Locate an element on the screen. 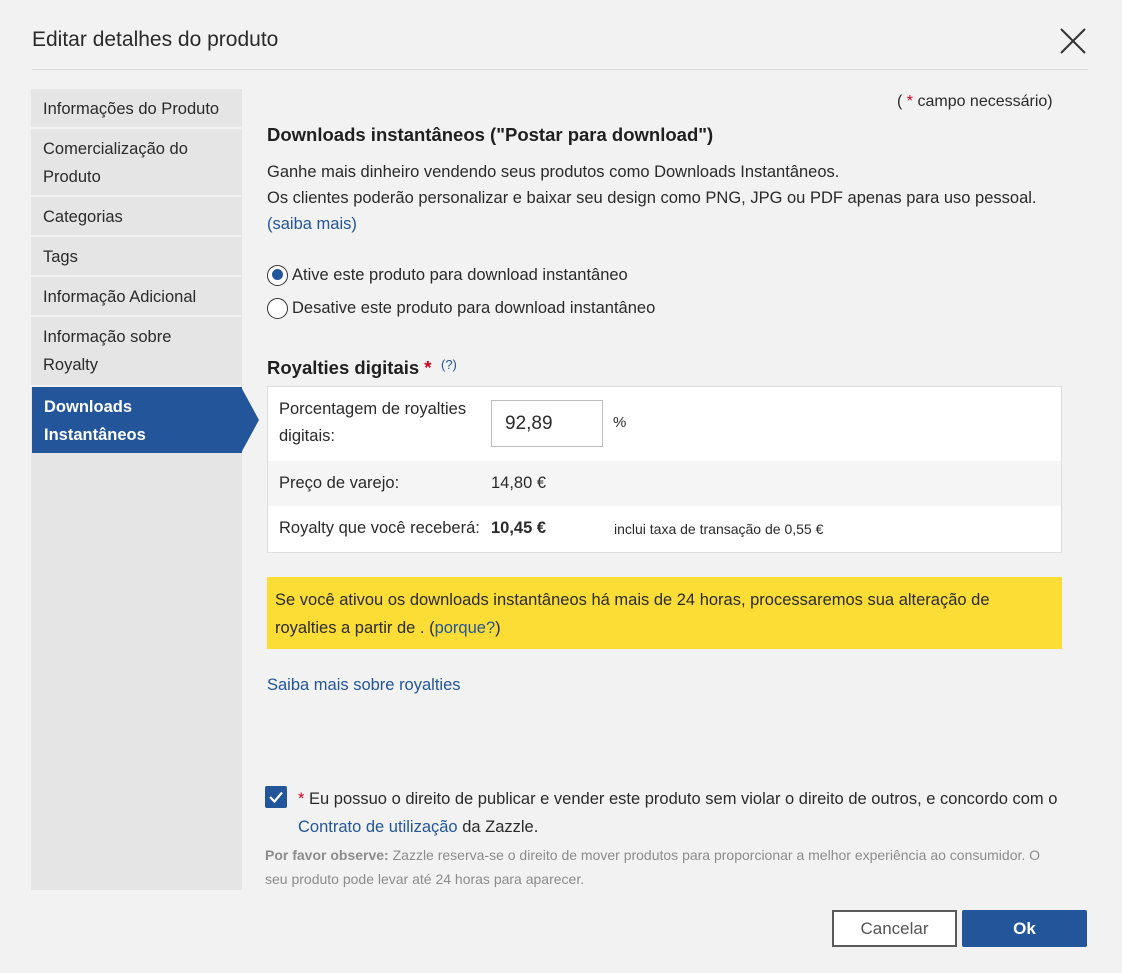 Image resolution: width=1122 pixels, height=973 pixels. retail-value: 14,80 € is located at coordinates (519, 483).